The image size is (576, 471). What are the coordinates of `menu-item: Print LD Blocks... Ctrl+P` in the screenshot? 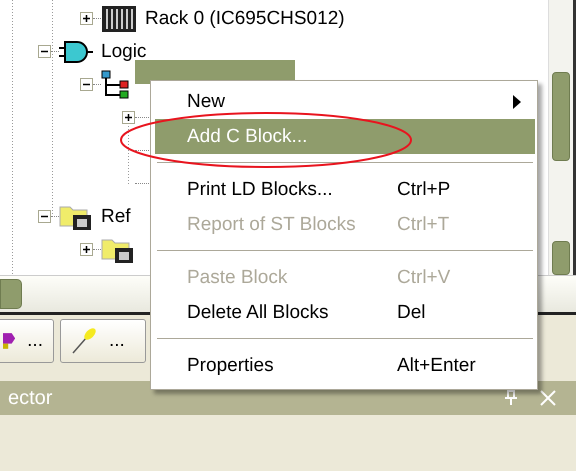 It's located at (345, 189).